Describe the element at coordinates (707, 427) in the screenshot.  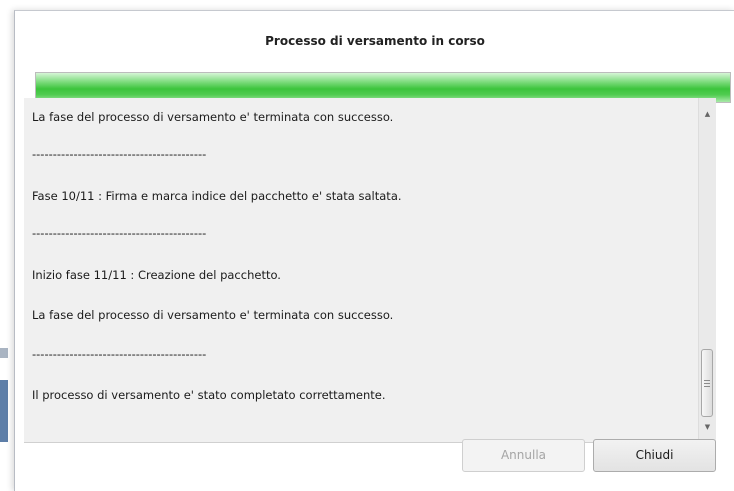
I see `scroll-down-icon: ▼` at that location.